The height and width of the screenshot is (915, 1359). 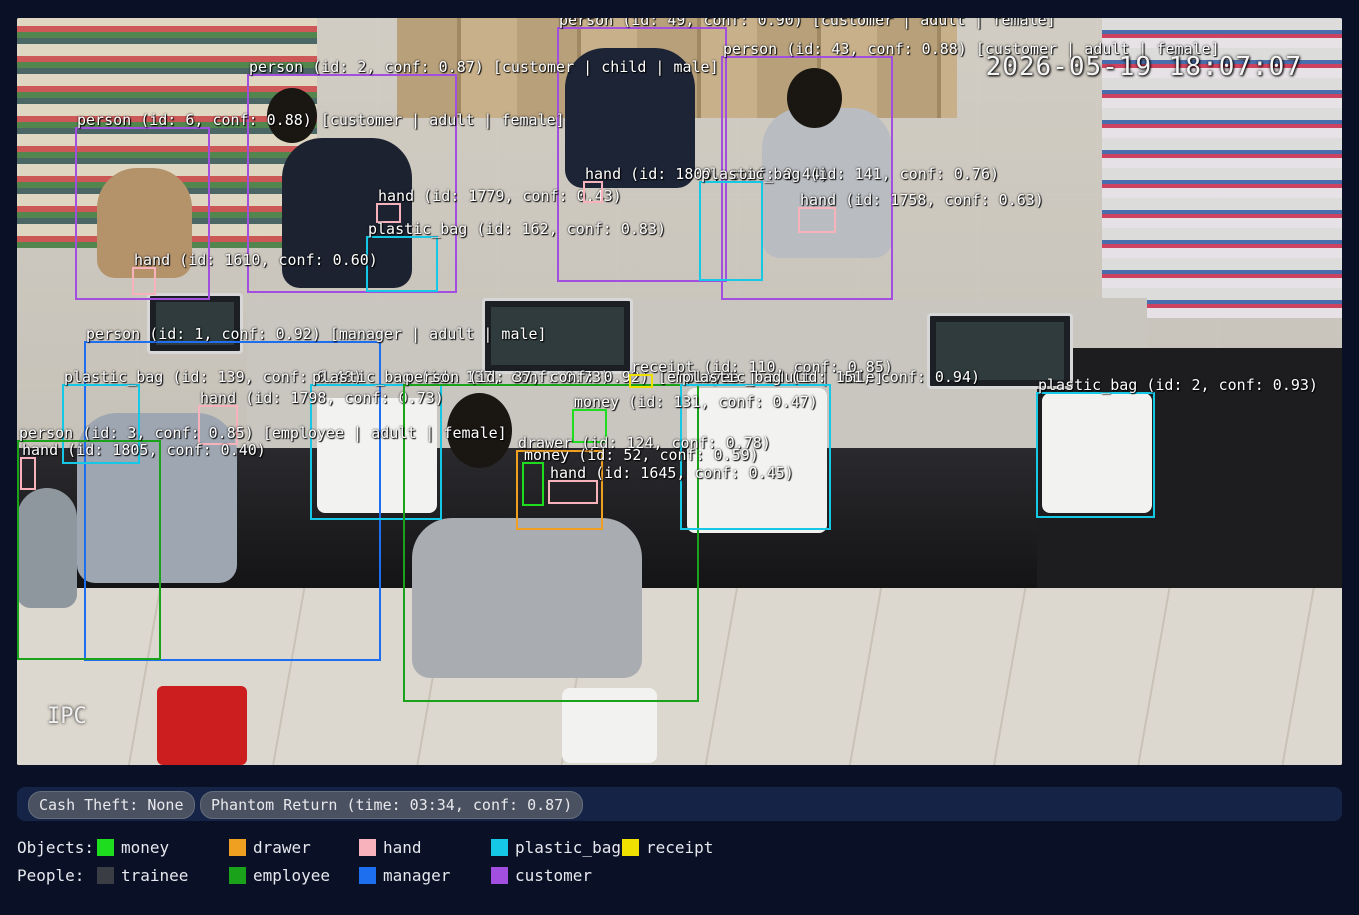 I want to click on detection-box: plastic_bag (id: 141, conf: 0.76), so click(x=849, y=223).